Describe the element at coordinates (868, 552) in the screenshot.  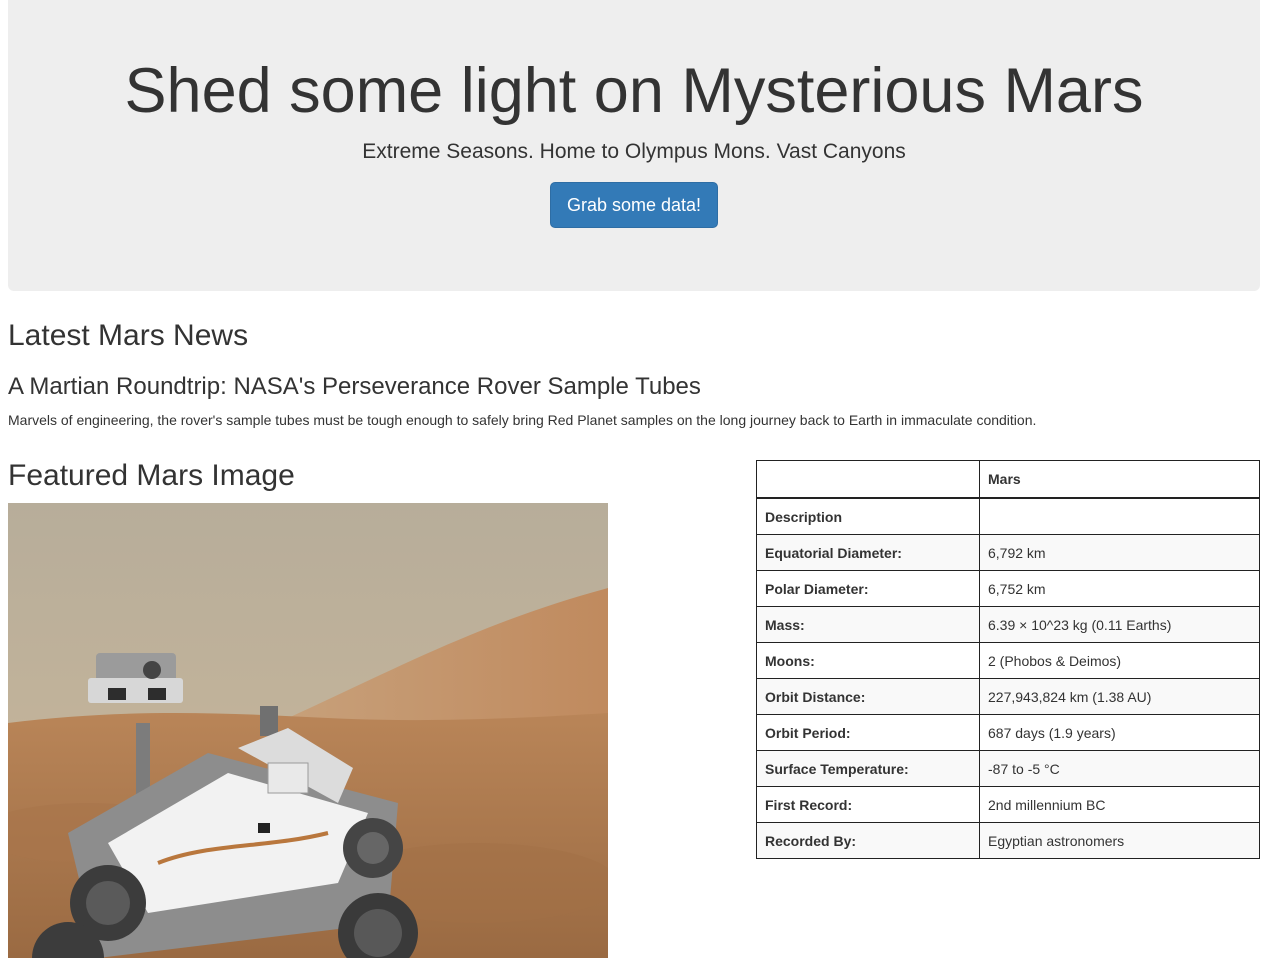
I see `fact-label: Equatorial Diameter:` at that location.